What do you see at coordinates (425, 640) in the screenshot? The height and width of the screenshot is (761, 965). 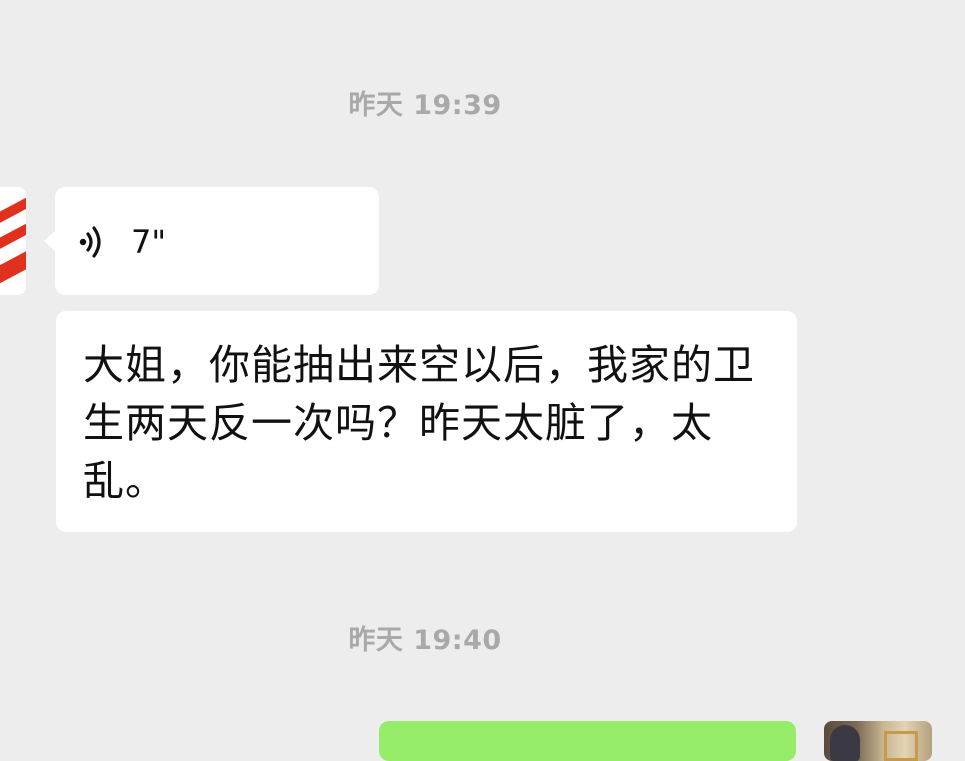 I see `chat-timestamp: 昨天 19:40` at bounding box center [425, 640].